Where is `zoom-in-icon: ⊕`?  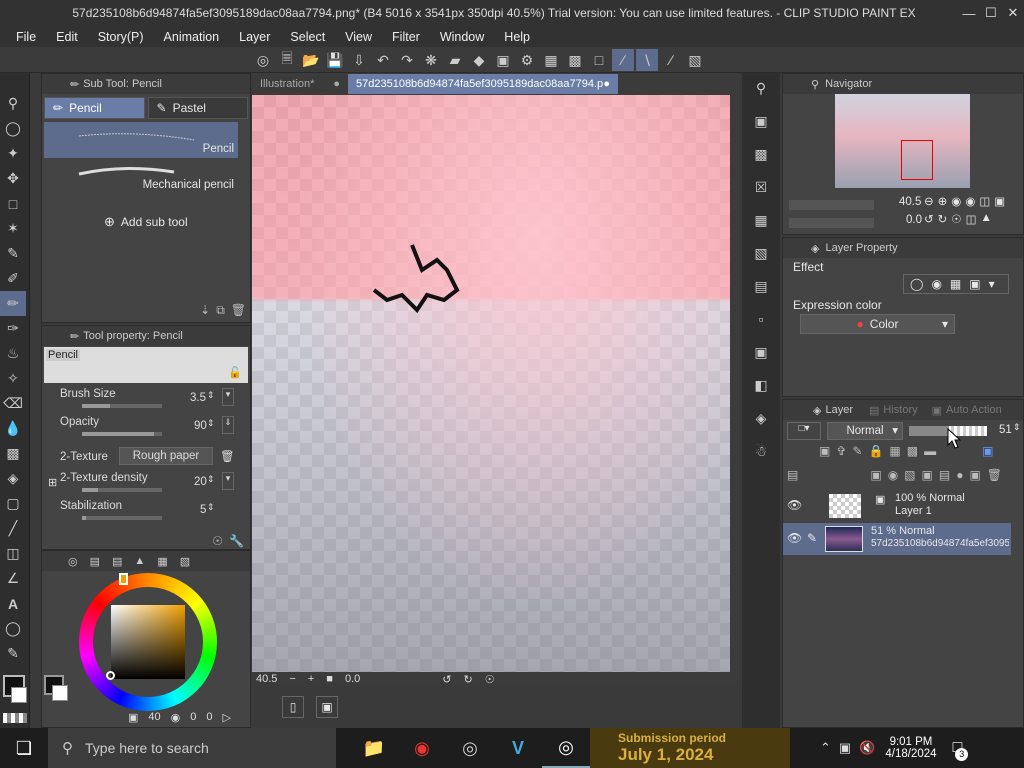 zoom-in-icon: ⊕ is located at coordinates (943, 201).